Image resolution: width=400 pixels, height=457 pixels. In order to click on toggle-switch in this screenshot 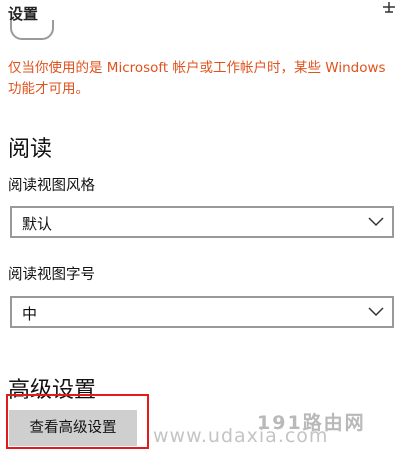, I will do `click(32, 30)`.